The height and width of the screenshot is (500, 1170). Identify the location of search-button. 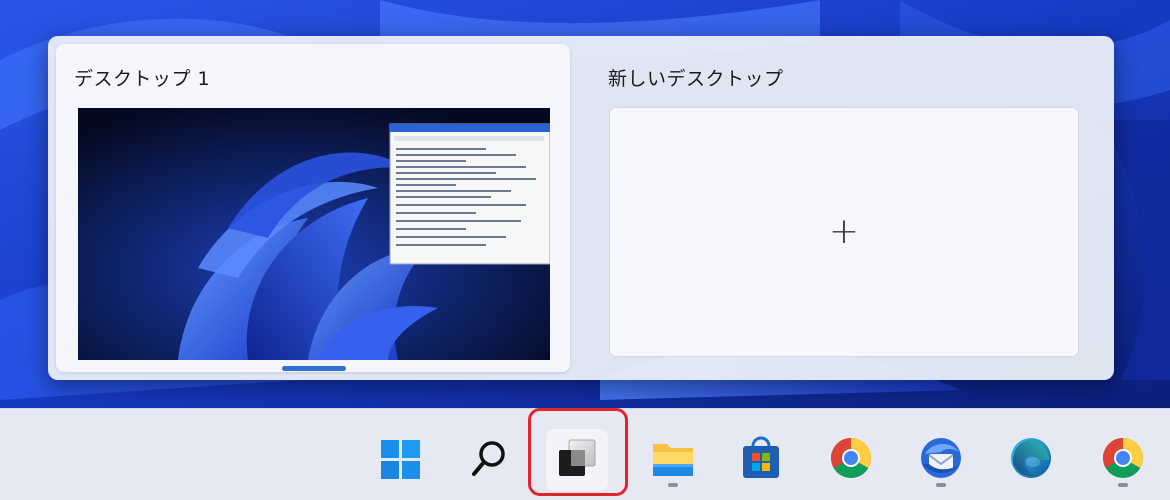
(489, 460).